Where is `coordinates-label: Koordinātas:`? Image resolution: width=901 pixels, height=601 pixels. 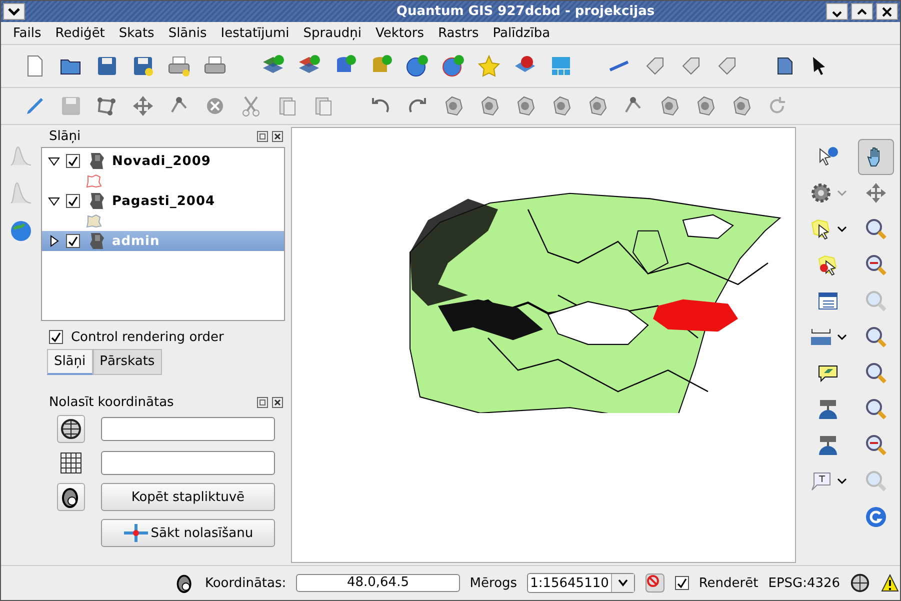 coordinates-label: Koordinātas: is located at coordinates (245, 583).